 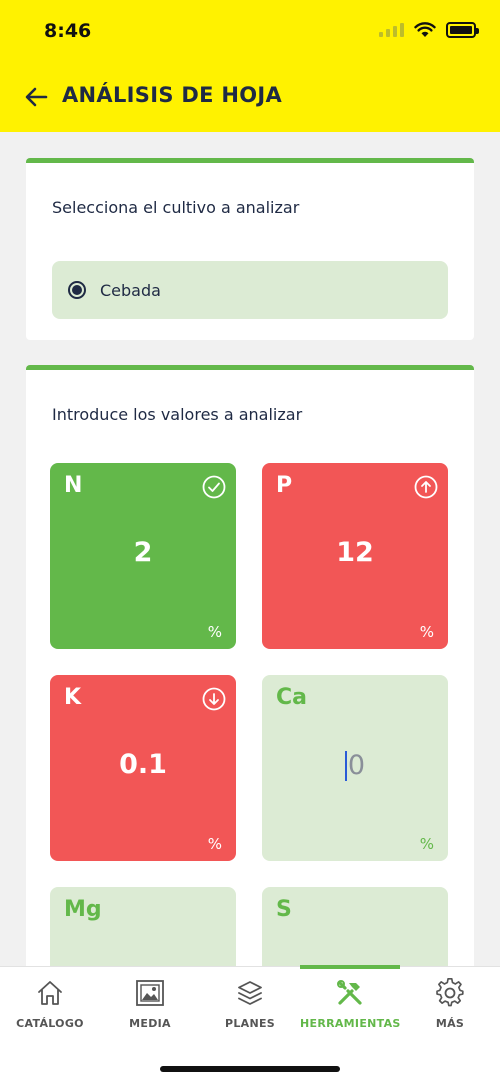 I want to click on nutrient-symbol: P, so click(x=284, y=485).